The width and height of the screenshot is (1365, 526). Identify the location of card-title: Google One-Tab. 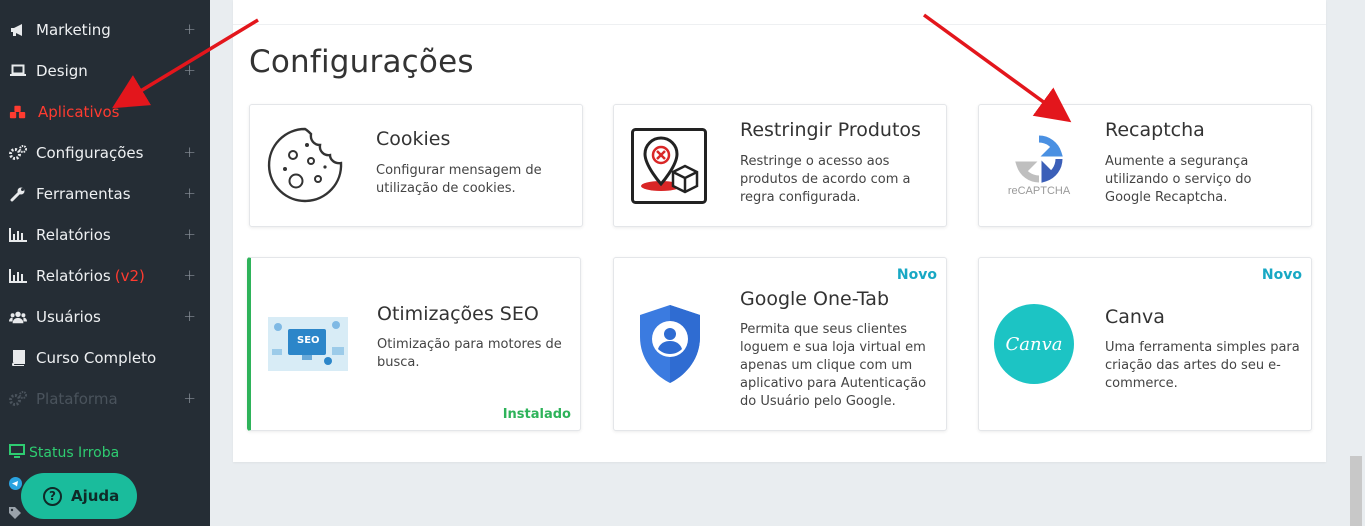
(815, 299).